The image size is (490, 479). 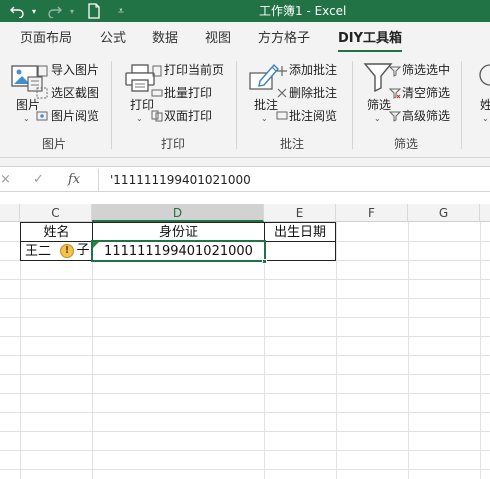 I want to click on print-dropdown-icon: ⌄, so click(x=139, y=118).